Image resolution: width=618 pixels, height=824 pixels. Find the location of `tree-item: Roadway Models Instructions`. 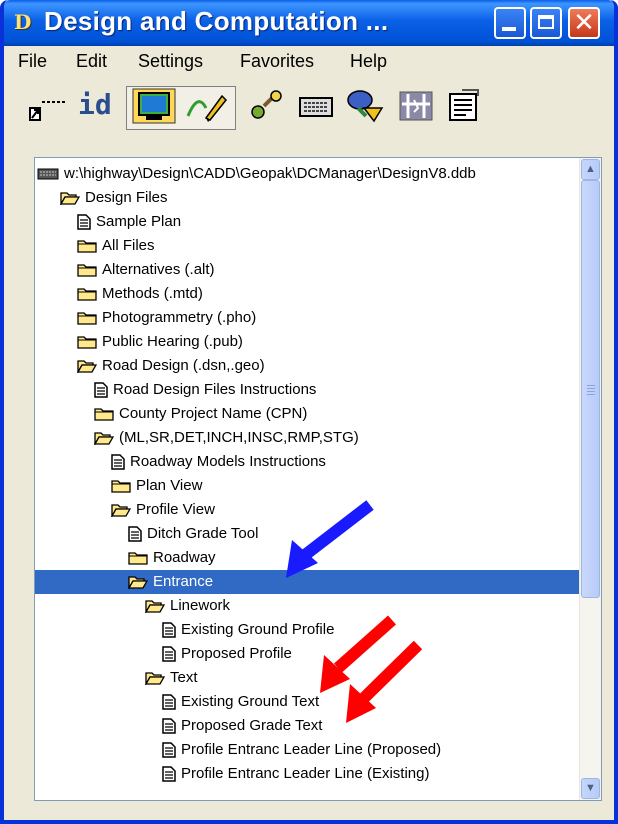

tree-item: Roadway Models Instructions is located at coordinates (180, 462).